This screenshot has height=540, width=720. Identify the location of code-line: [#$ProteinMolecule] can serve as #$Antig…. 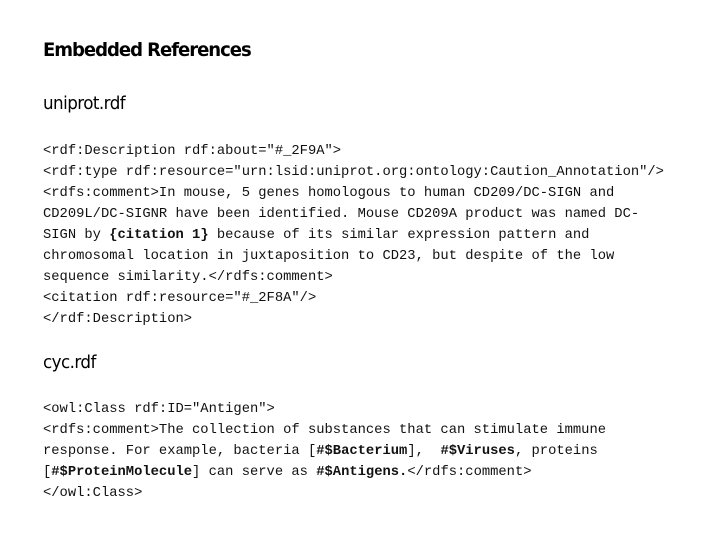
(324, 472).